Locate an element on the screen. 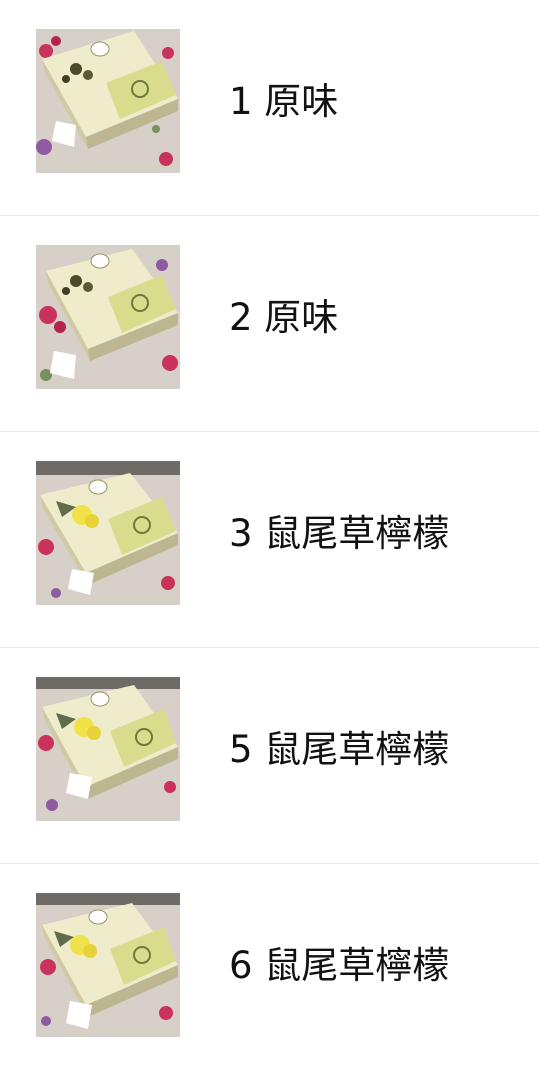 This screenshot has width=539, height=1080. item-label: 6 鼠尾草檸檬 is located at coordinates (339, 965).